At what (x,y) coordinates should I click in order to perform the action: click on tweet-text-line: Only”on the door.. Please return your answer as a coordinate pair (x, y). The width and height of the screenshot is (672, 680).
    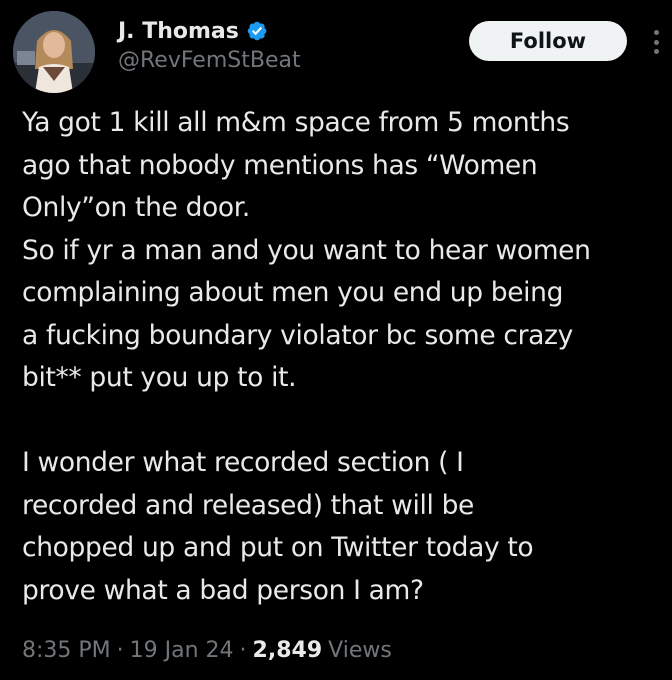
    Looking at the image, I should click on (136, 207).